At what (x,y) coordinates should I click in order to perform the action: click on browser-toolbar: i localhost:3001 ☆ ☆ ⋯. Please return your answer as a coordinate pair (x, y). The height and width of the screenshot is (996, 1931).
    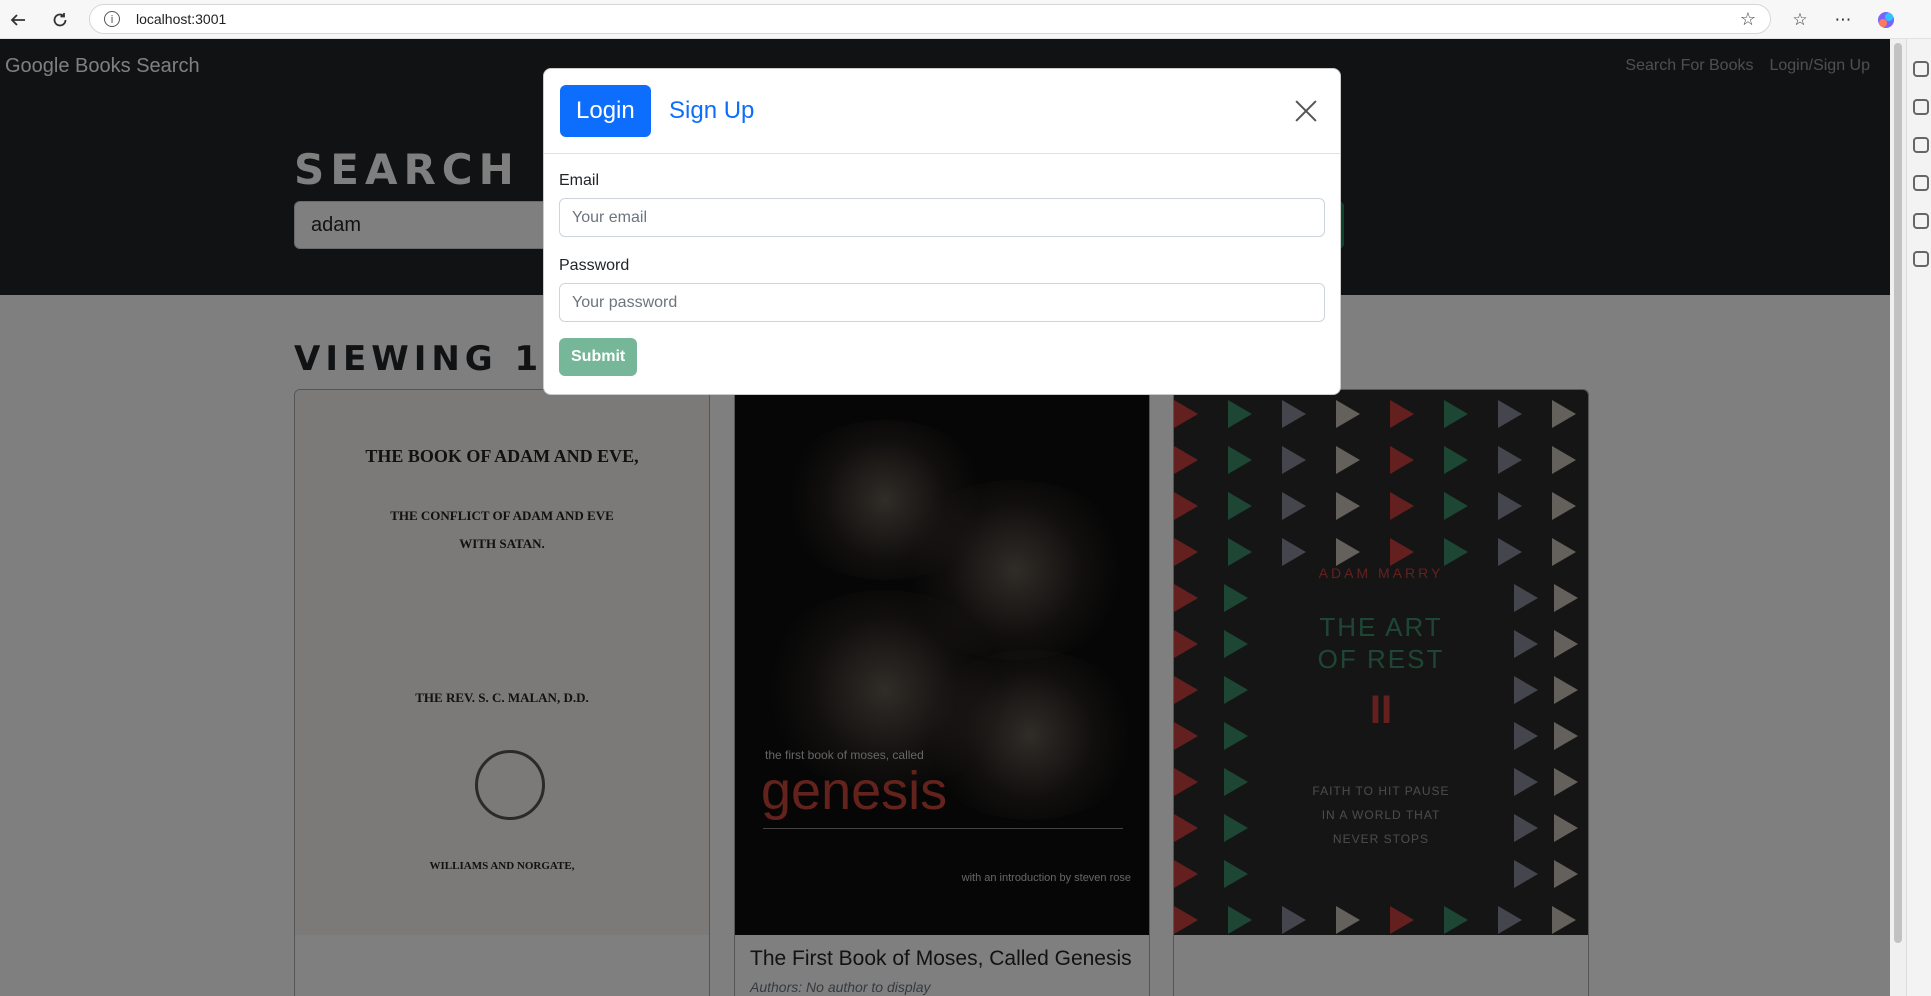
    Looking at the image, I should click on (965, 19).